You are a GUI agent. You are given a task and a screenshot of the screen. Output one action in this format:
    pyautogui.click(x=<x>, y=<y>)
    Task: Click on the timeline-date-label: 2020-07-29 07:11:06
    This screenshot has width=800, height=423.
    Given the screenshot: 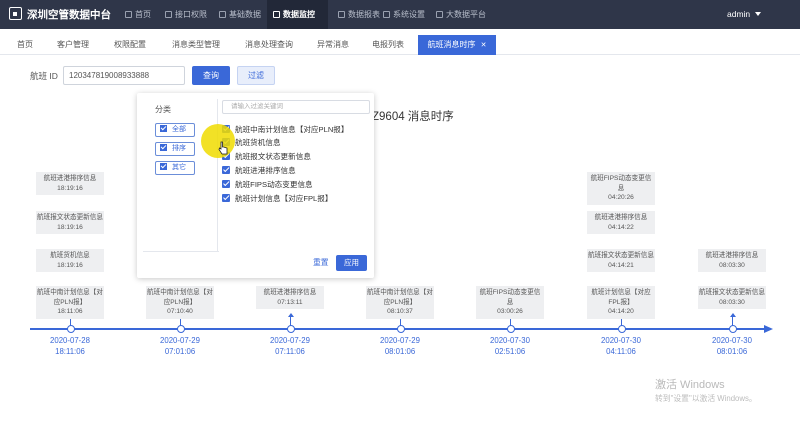 What is the action you would take?
    pyautogui.click(x=290, y=346)
    